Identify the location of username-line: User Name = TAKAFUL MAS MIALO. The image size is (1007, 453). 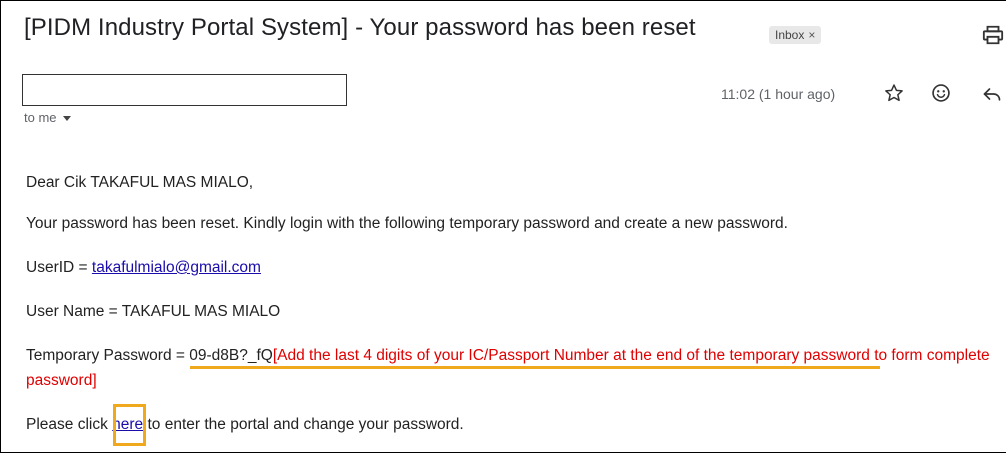
(153, 311).